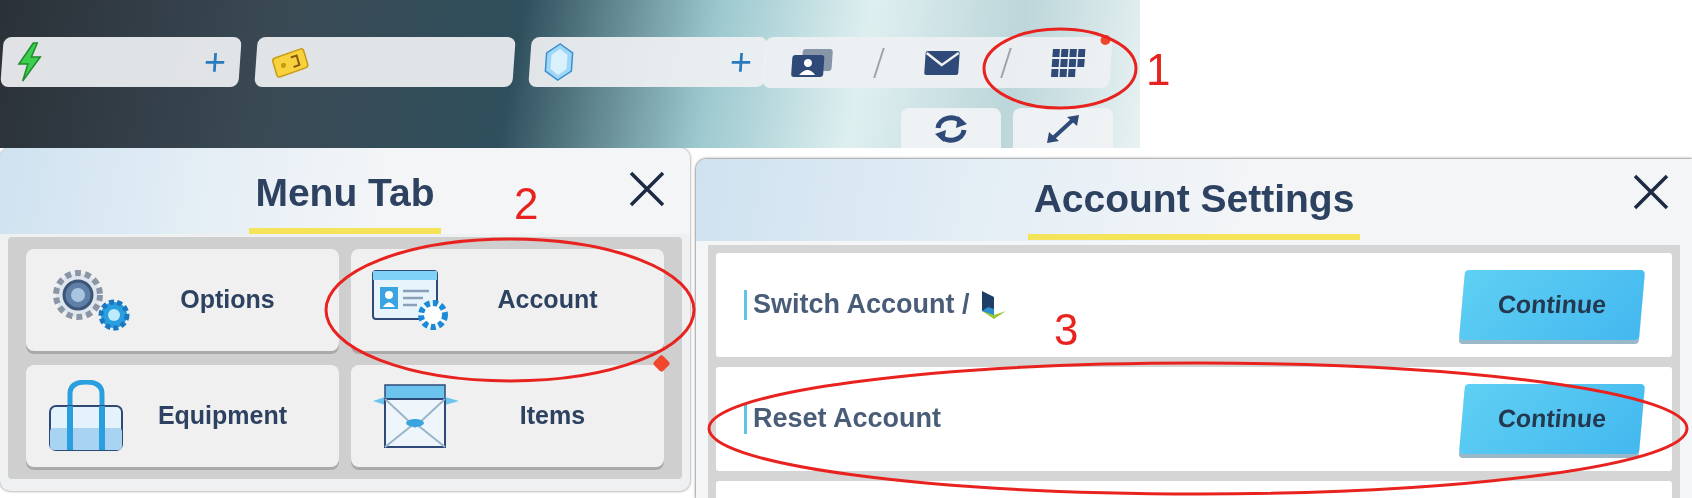 Image resolution: width=1692 pixels, height=498 pixels. What do you see at coordinates (526, 204) in the screenshot?
I see `annotation-number: 2` at bounding box center [526, 204].